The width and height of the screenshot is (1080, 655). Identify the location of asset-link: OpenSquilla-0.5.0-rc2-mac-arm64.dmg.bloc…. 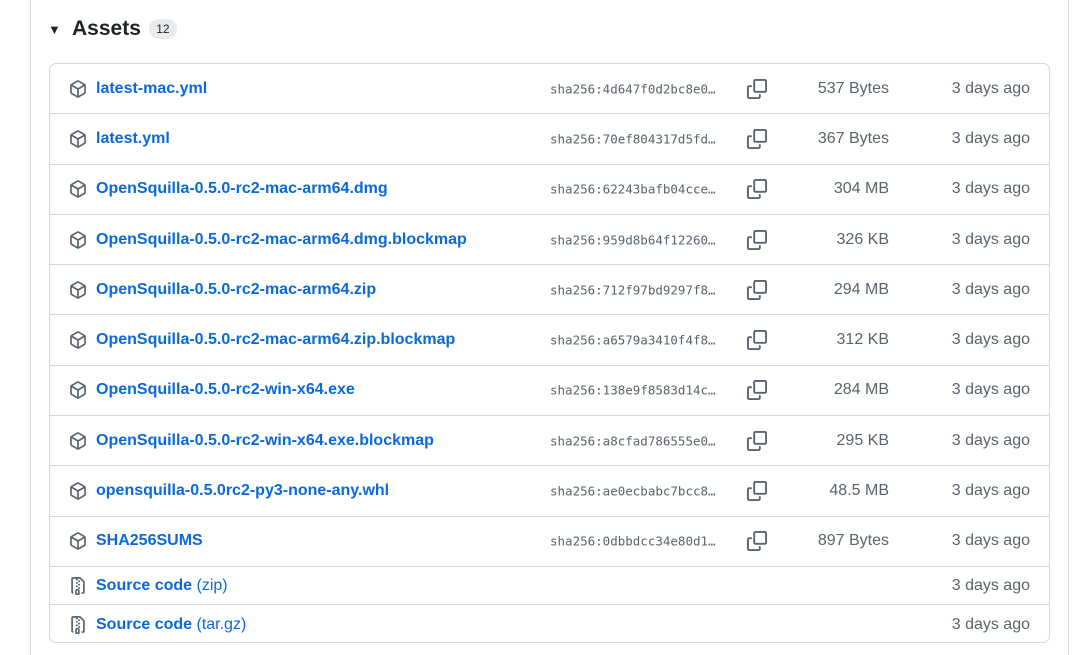
(281, 240).